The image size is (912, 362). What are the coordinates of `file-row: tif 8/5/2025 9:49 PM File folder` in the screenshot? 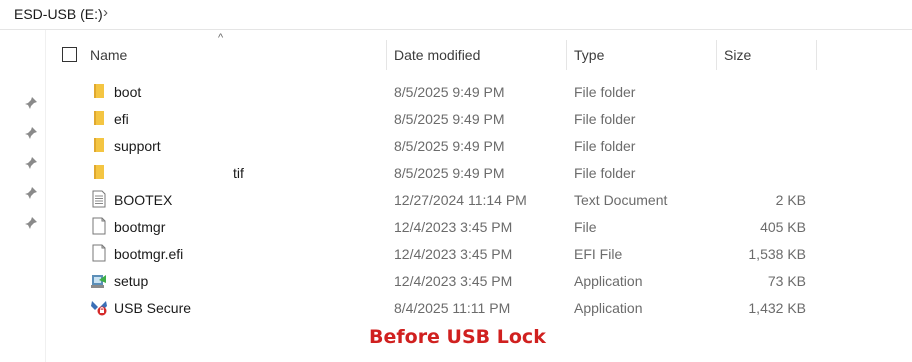 It's located at (479, 172).